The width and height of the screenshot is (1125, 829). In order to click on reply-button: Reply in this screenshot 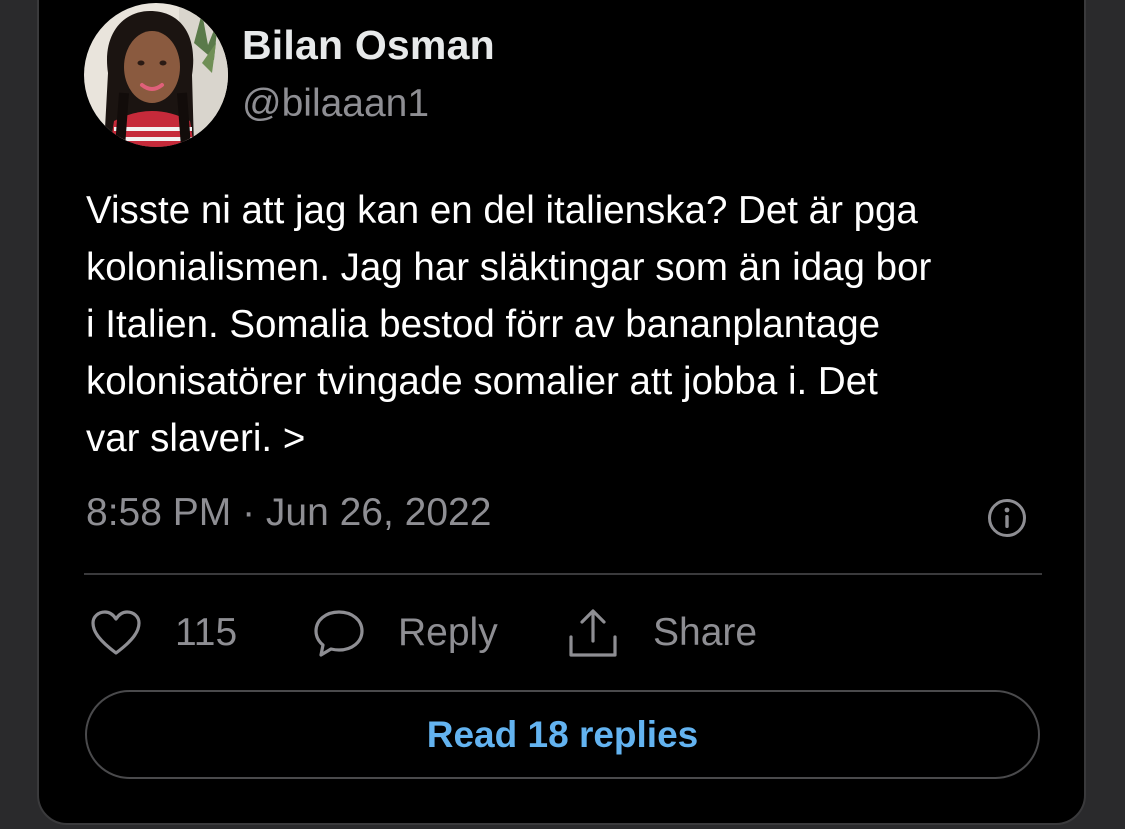, I will do `click(405, 633)`.